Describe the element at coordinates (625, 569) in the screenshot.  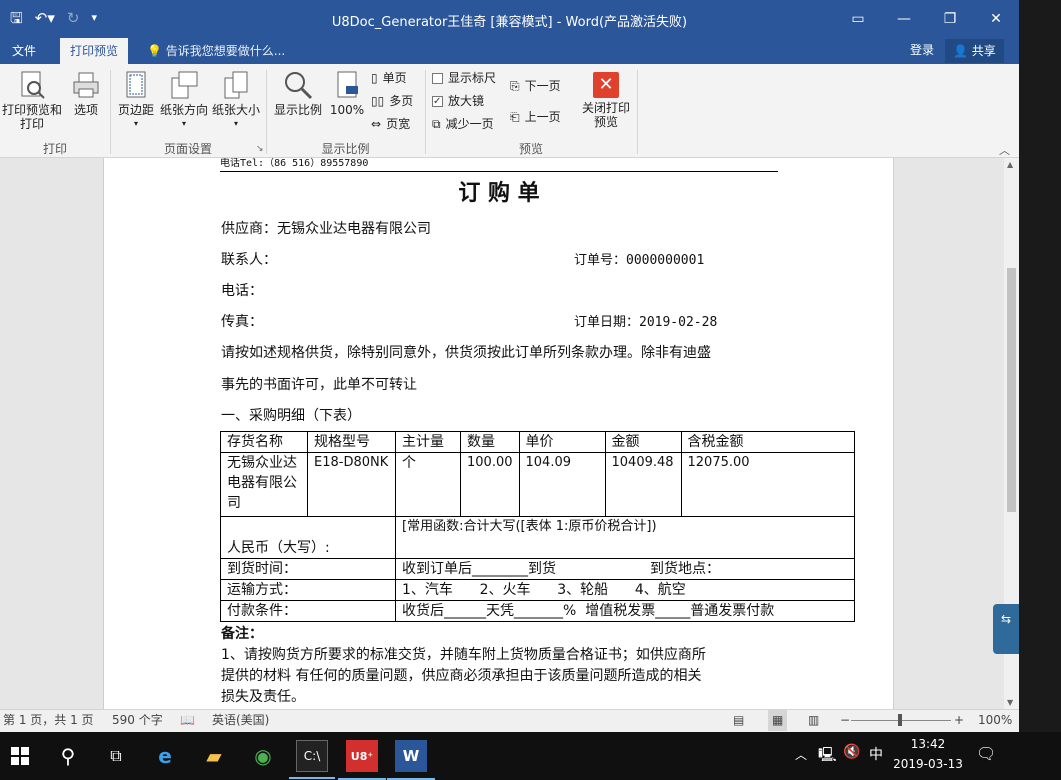
I see `arrival-cell: 收到订单后________到货 到货地点：` at that location.